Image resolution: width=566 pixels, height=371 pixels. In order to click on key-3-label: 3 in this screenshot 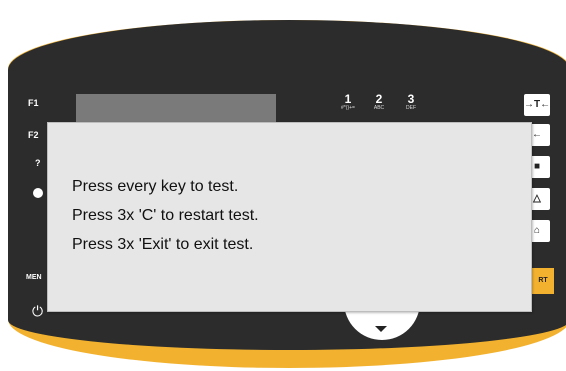, I will do `click(411, 99)`.